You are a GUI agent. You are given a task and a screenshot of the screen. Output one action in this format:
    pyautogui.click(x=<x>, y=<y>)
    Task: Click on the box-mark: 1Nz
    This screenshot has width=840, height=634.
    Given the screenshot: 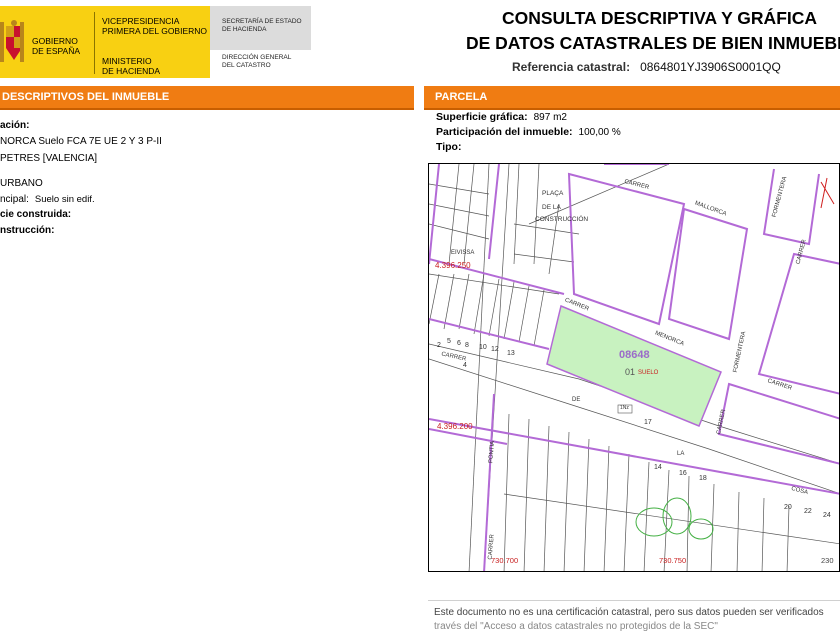 What is the action you would take?
    pyautogui.click(x=624, y=408)
    